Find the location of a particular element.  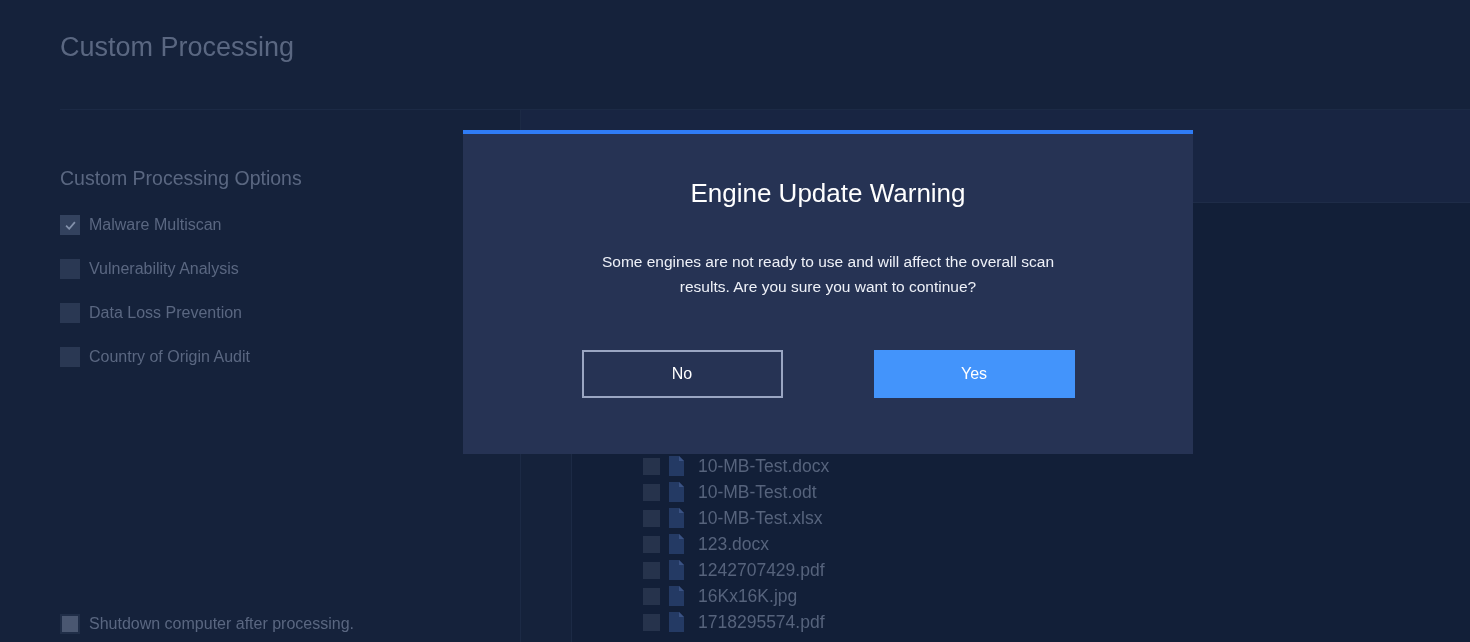

file-name: 10-MB-Test.xlsx is located at coordinates (760, 518).